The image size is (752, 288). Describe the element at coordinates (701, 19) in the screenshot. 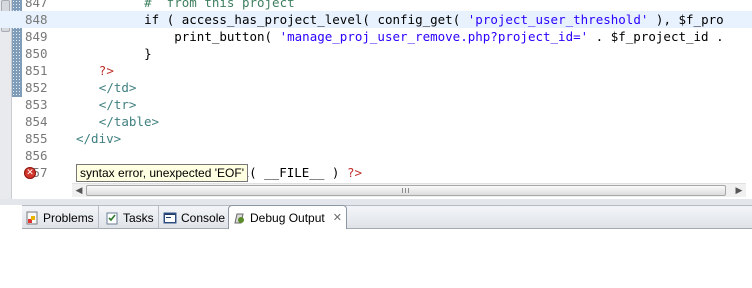

I see `code-token: $f_pro` at that location.